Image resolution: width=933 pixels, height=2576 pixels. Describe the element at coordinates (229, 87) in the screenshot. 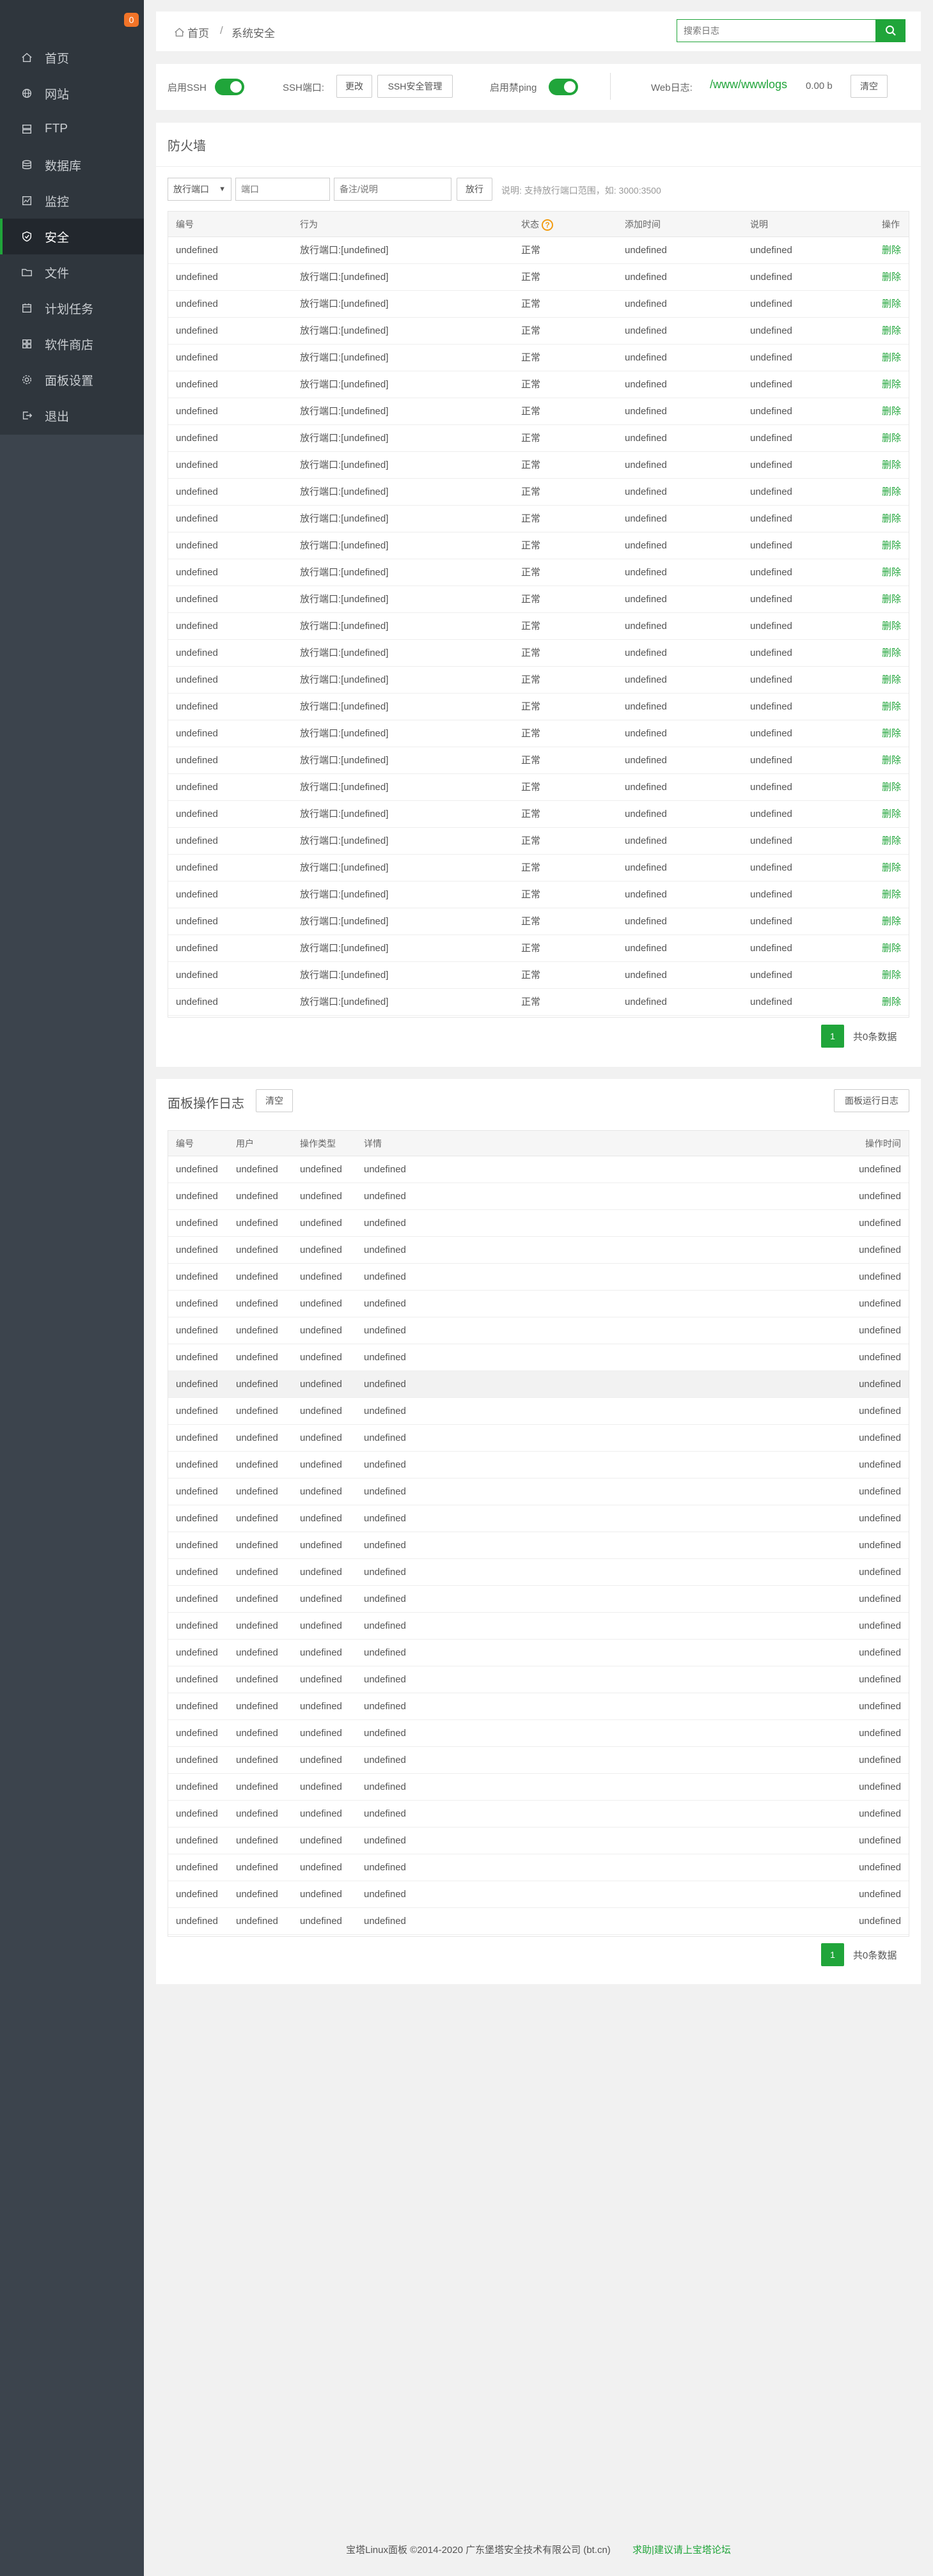

I see `ssh-toggle` at that location.